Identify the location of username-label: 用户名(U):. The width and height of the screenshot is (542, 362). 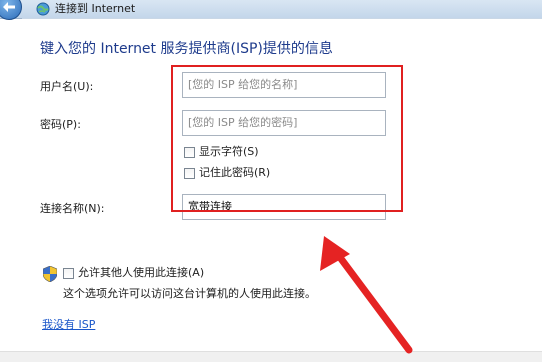
(67, 86).